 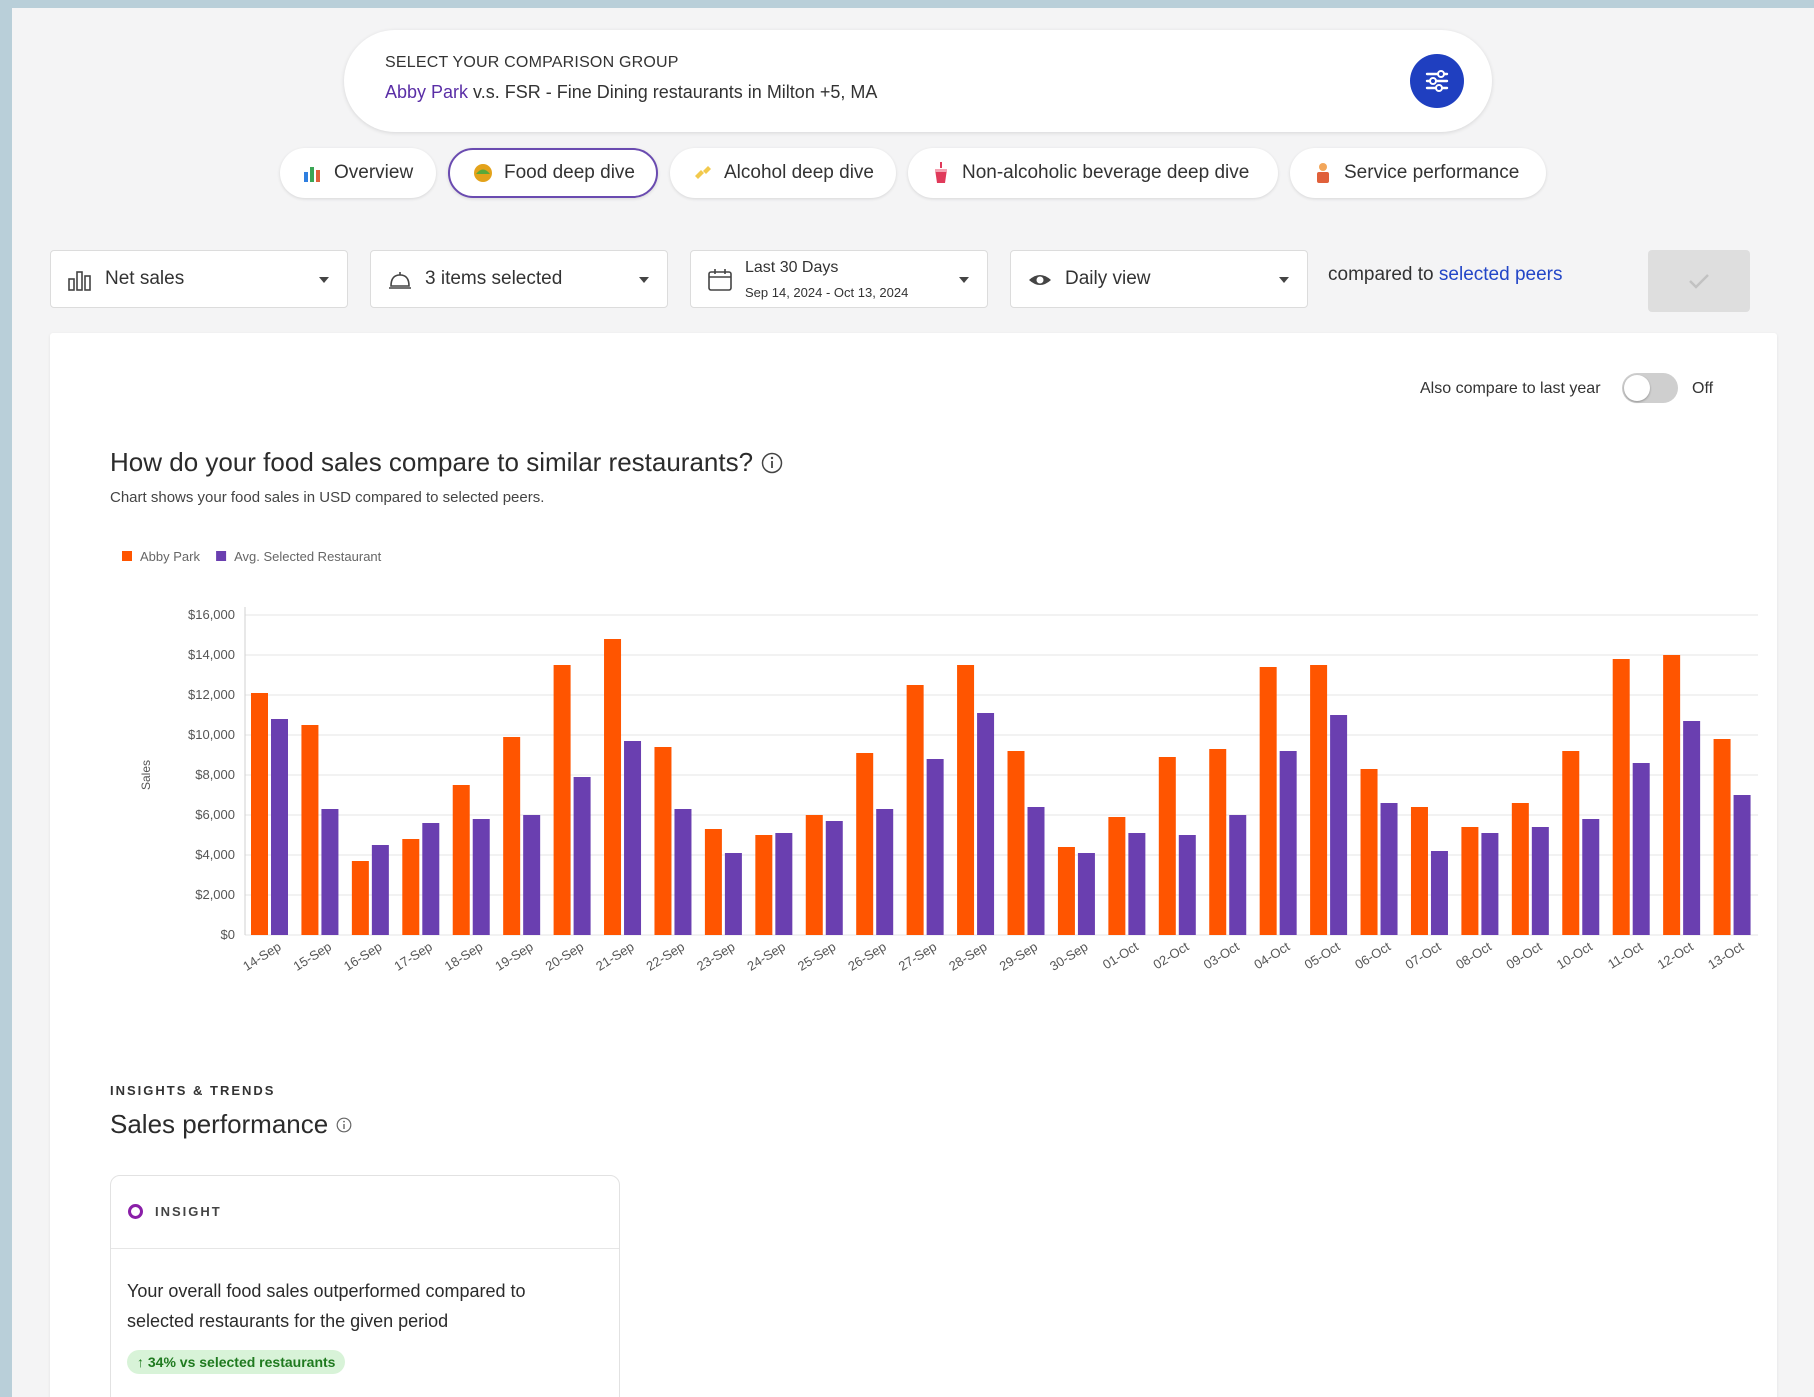 What do you see at coordinates (215, 894) in the screenshot?
I see `y-tick-label: $2,000` at bounding box center [215, 894].